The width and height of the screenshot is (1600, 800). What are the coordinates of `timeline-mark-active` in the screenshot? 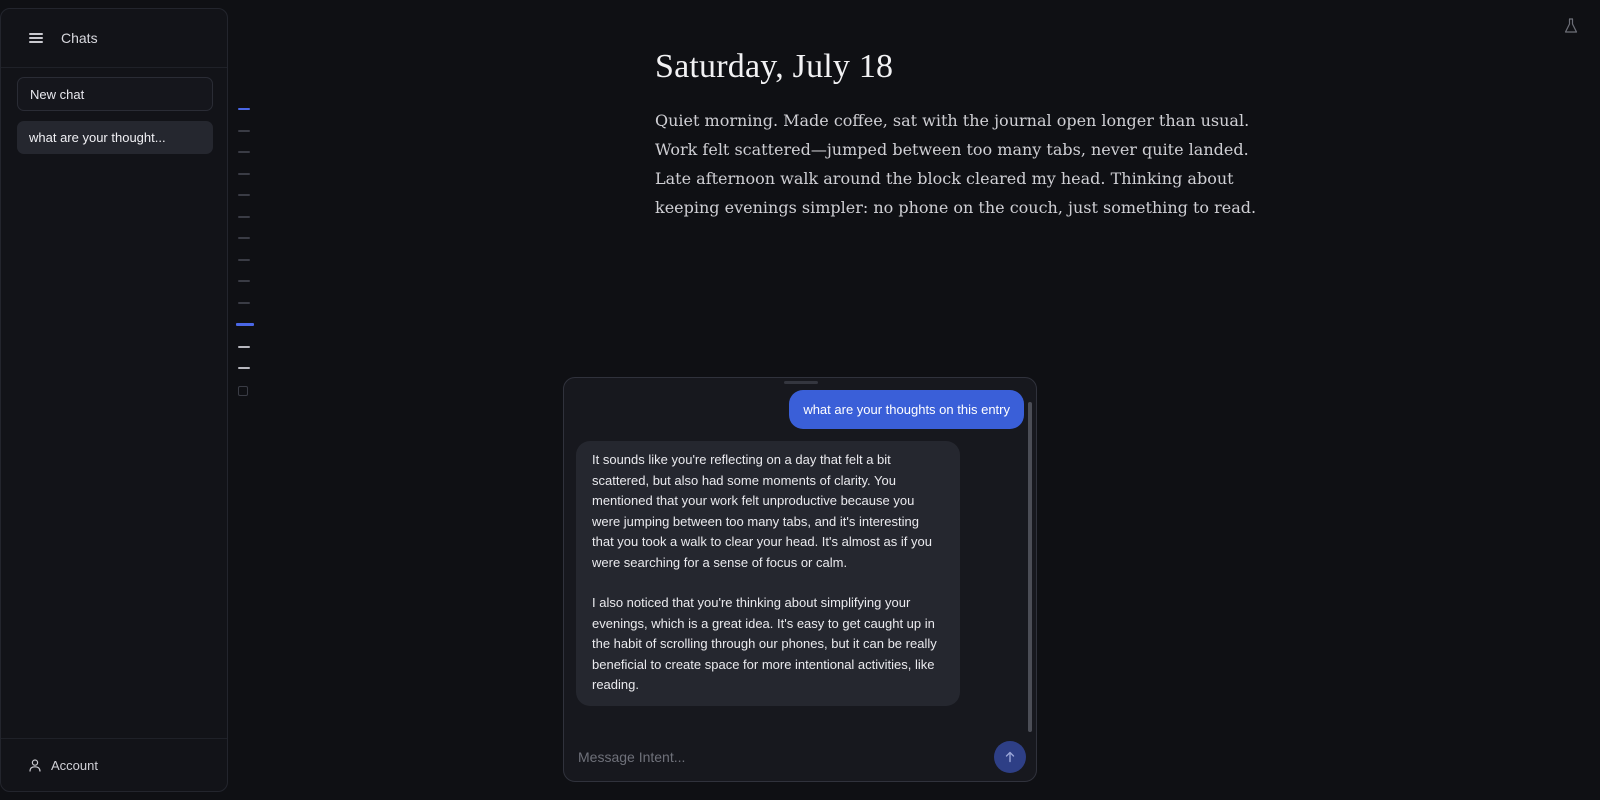 It's located at (245, 324).